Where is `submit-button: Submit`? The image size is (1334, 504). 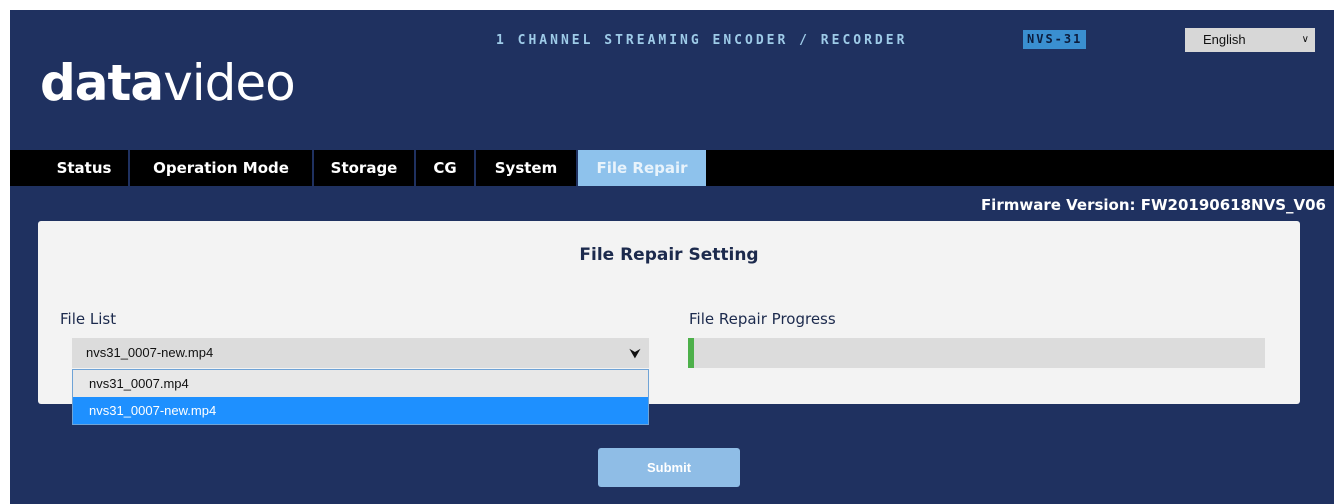
submit-button: Submit is located at coordinates (669, 467).